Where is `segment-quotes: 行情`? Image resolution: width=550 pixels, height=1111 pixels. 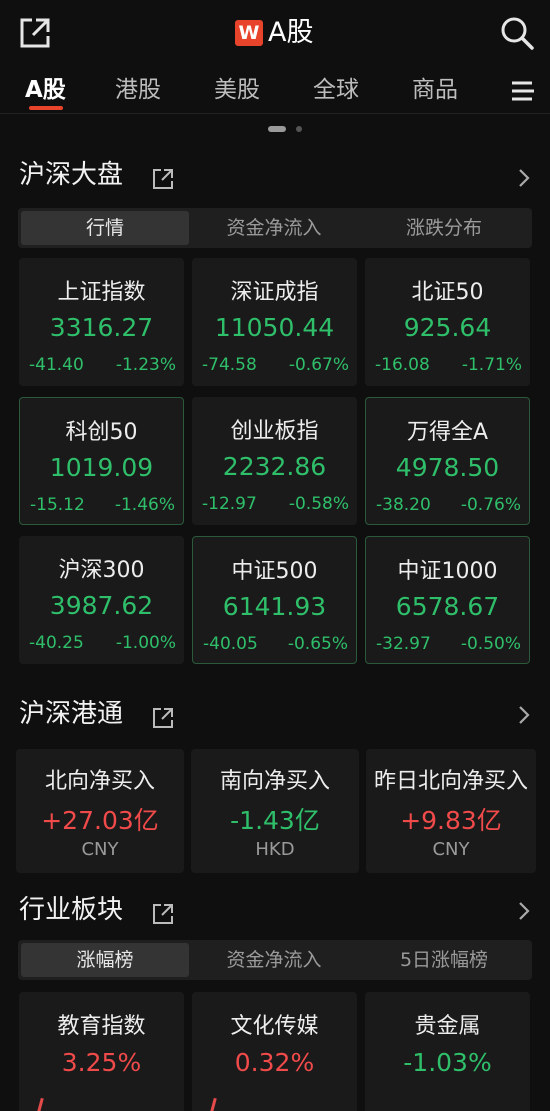
segment-quotes: 行情 is located at coordinates (105, 228).